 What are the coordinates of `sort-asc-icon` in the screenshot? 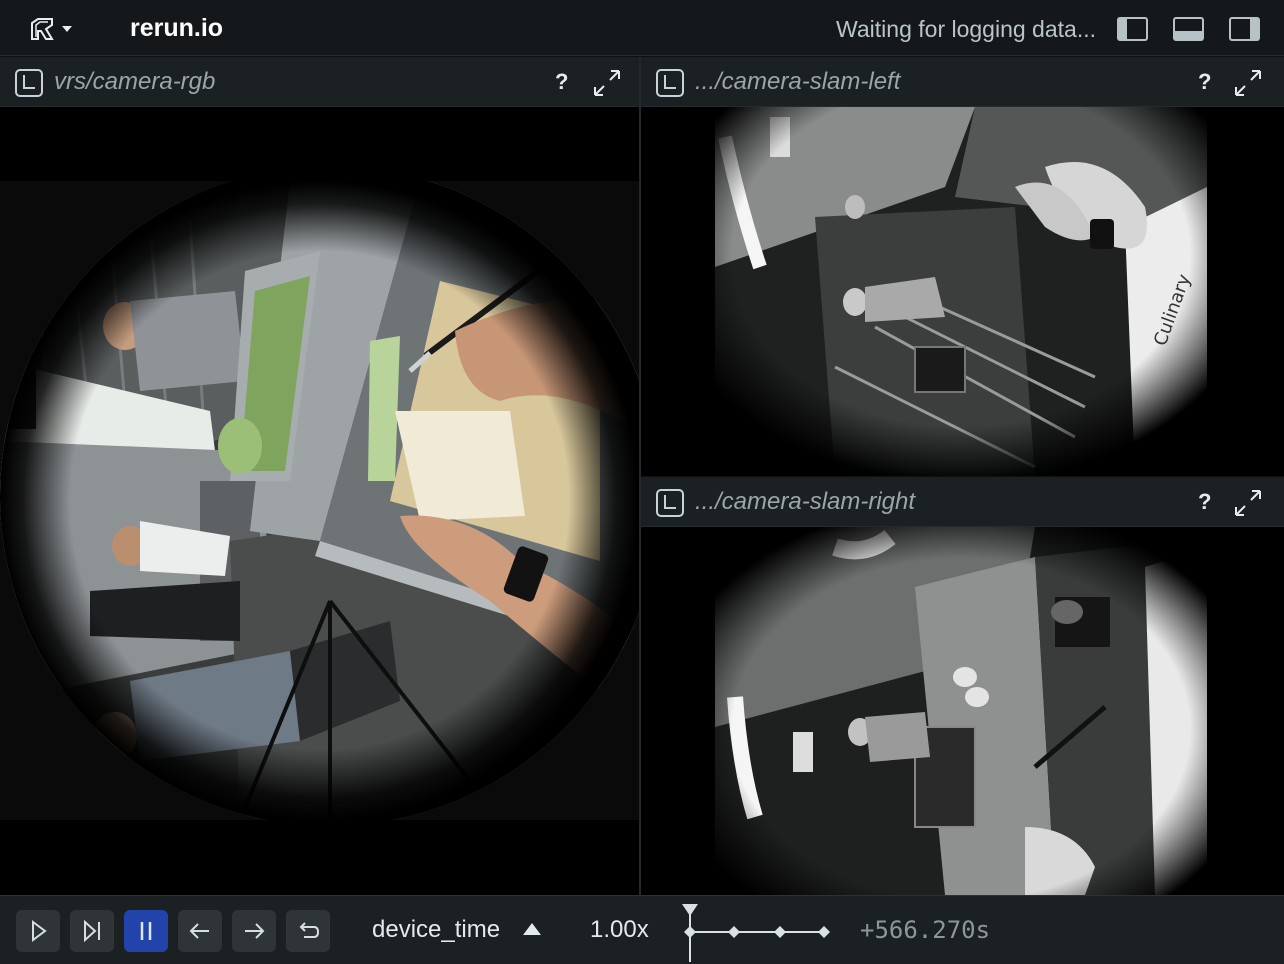 It's located at (532, 929).